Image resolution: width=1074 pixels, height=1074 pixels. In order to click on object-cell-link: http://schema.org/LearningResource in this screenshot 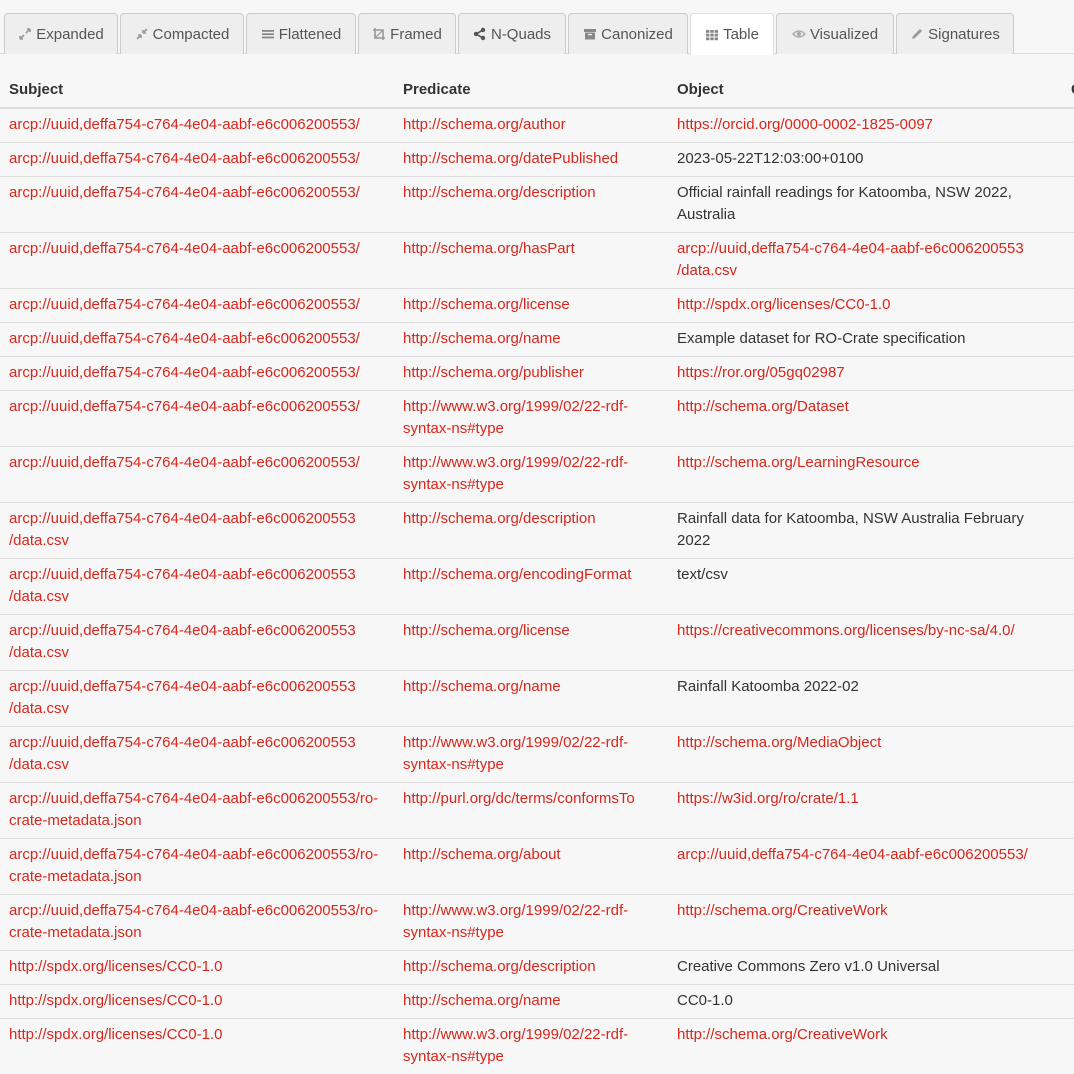, I will do `click(798, 462)`.